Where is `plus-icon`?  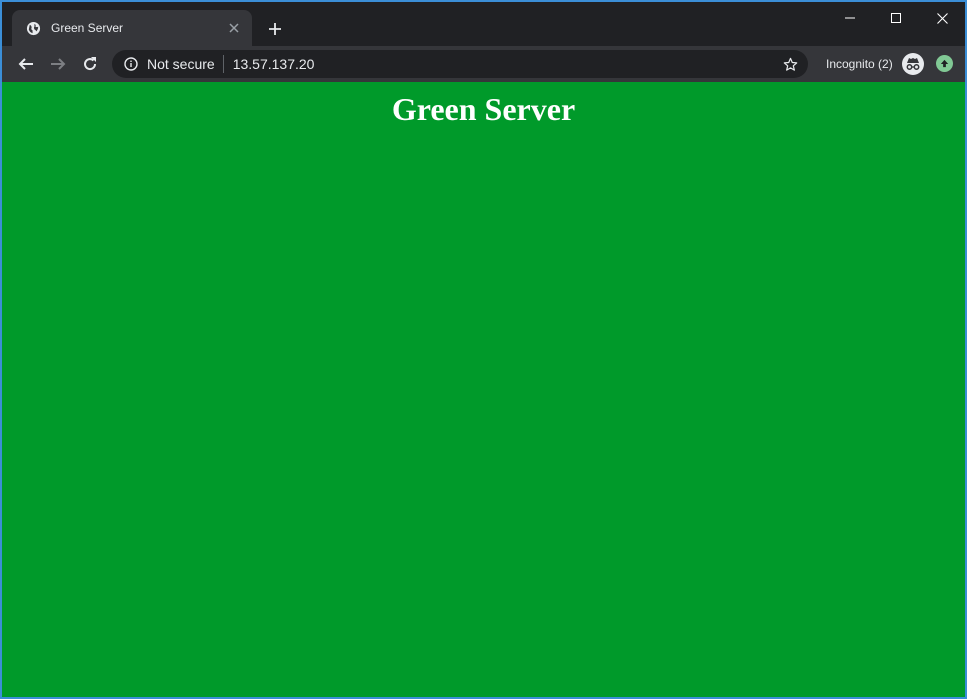
plus-icon is located at coordinates (275, 29).